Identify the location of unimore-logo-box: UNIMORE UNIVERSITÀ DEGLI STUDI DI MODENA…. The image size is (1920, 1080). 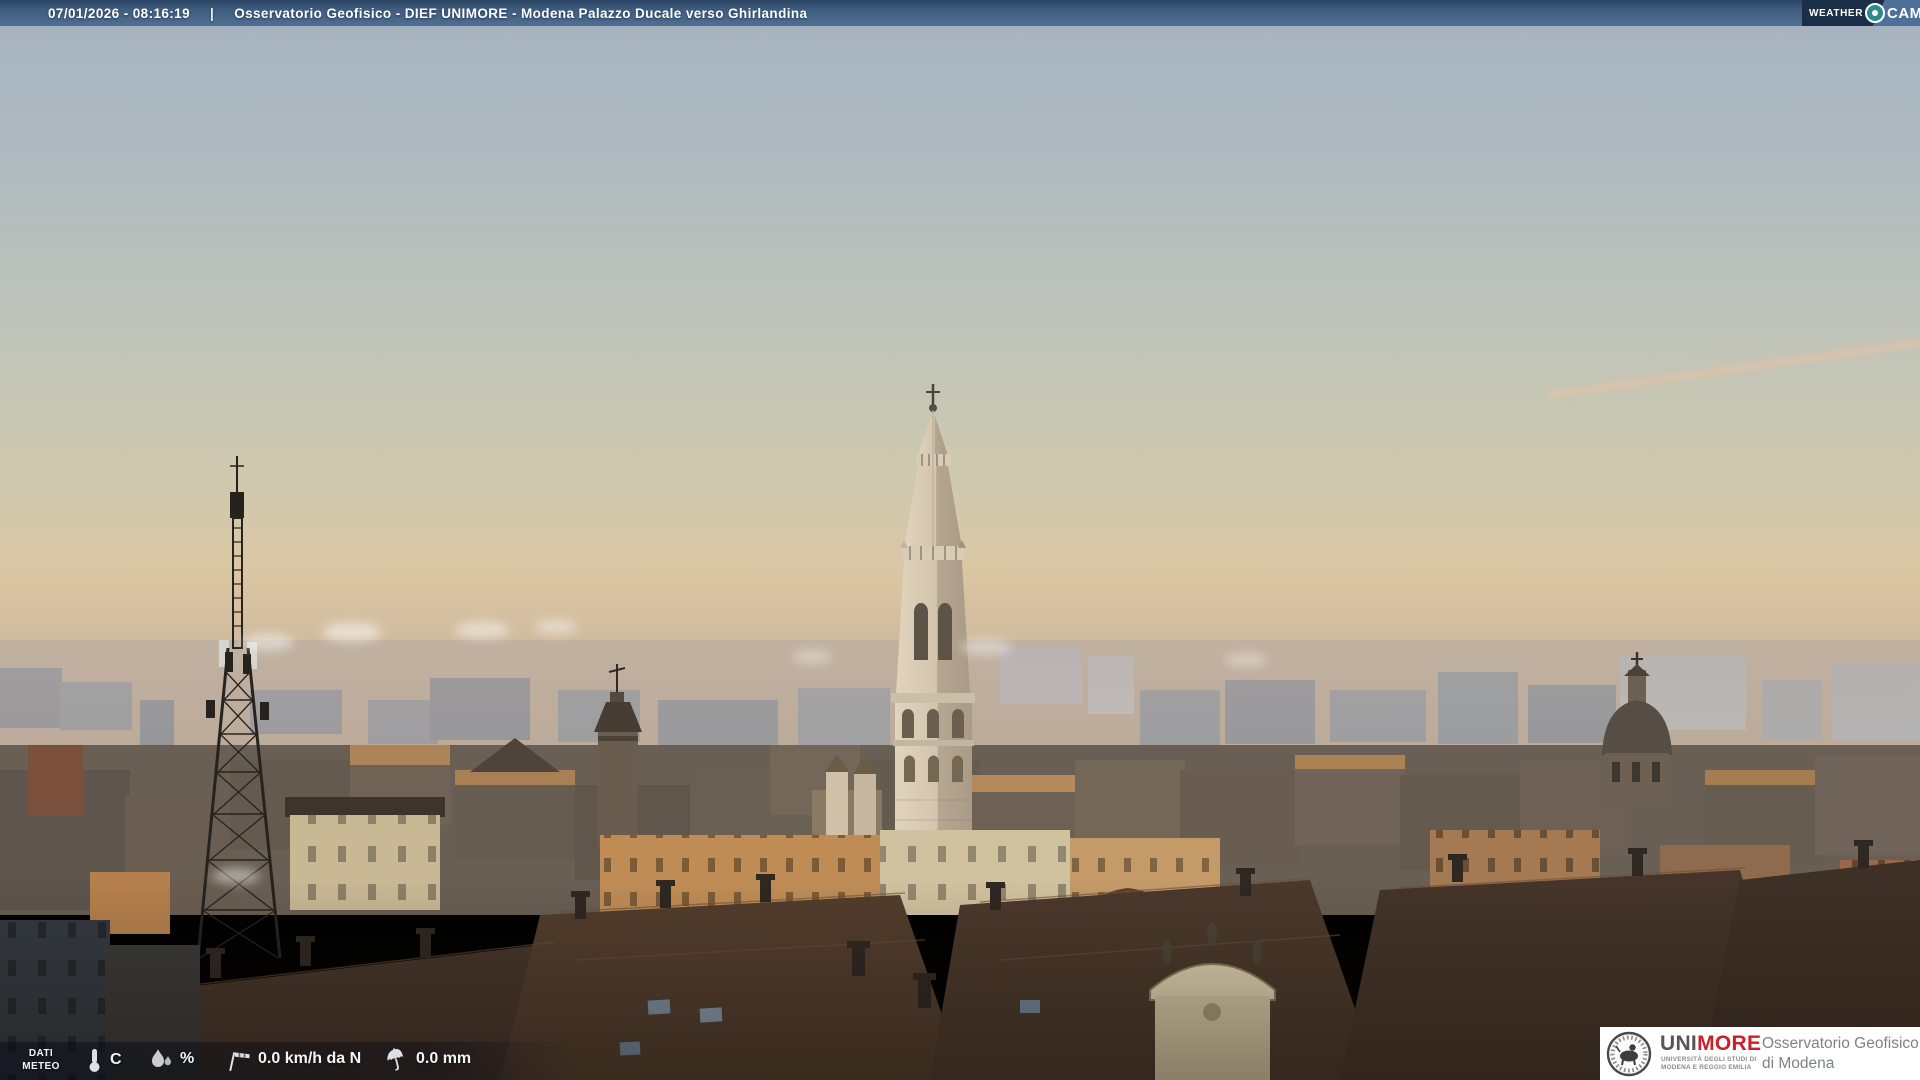
(1760, 1053).